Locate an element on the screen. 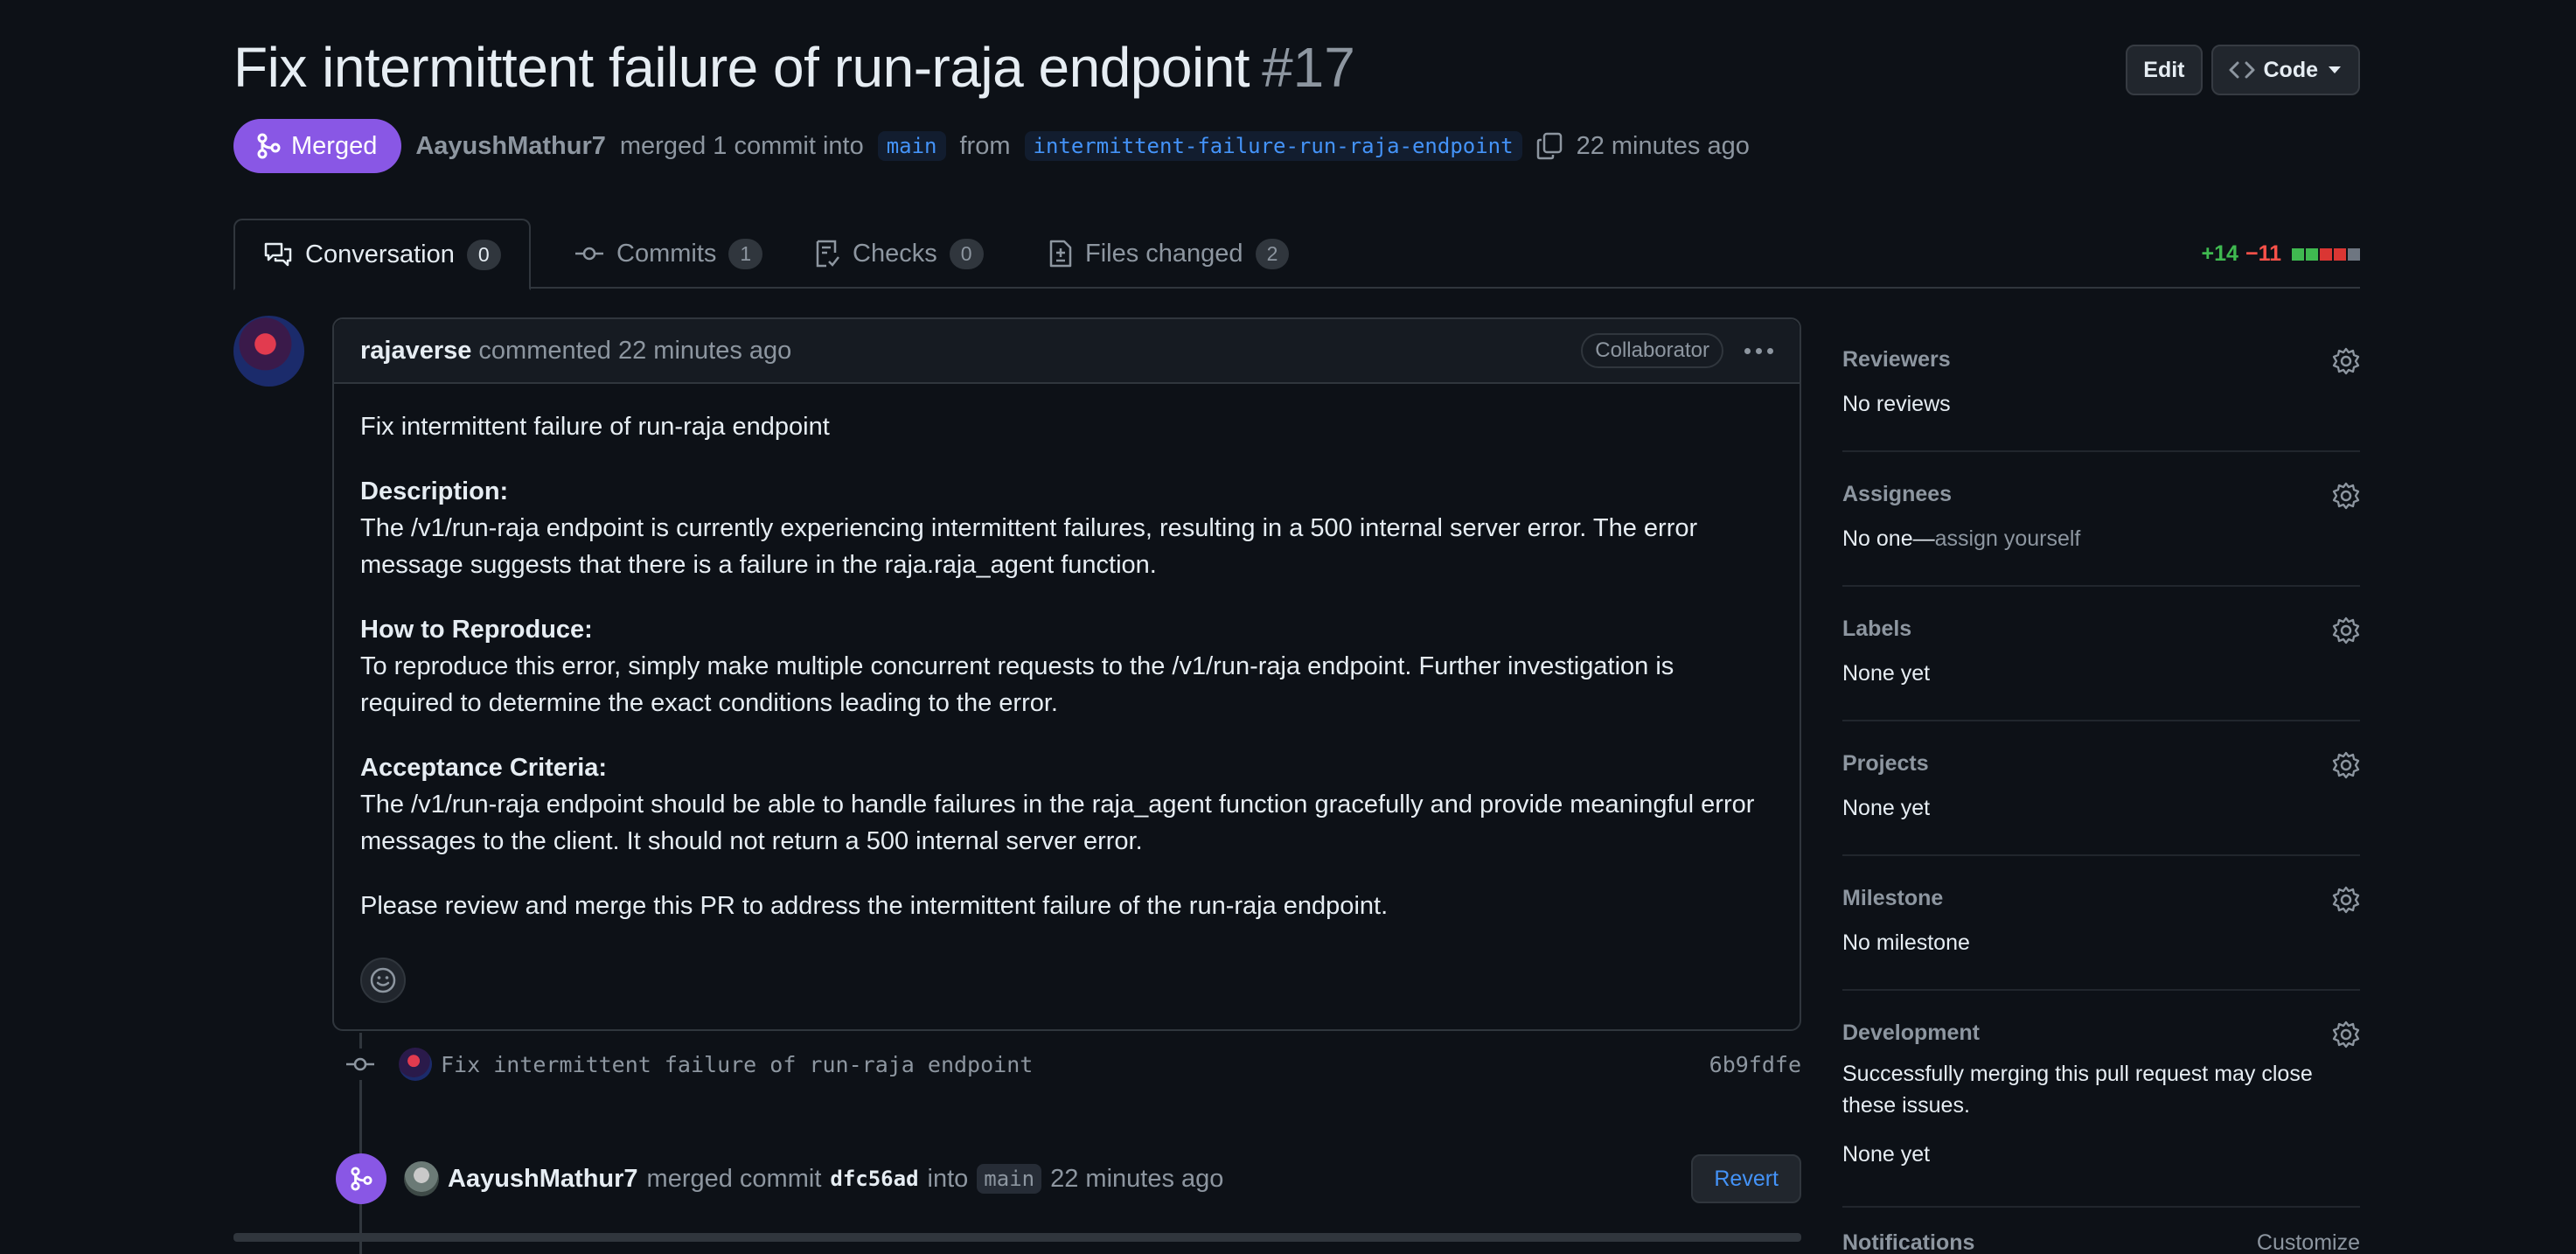 The image size is (2576, 1254). merge-base-branch: main is located at coordinates (1009, 1179).